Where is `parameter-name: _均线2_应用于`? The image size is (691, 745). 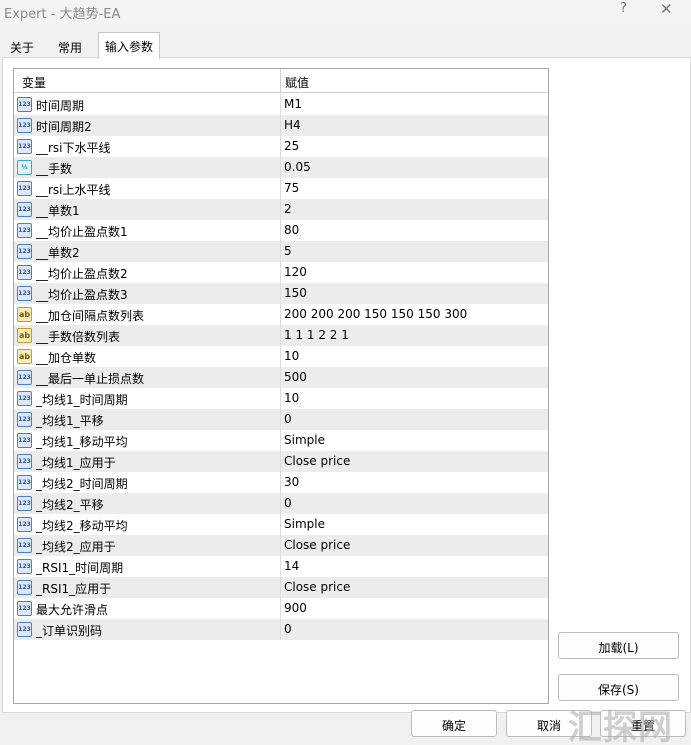 parameter-name: _均线2_应用于 is located at coordinates (76, 547).